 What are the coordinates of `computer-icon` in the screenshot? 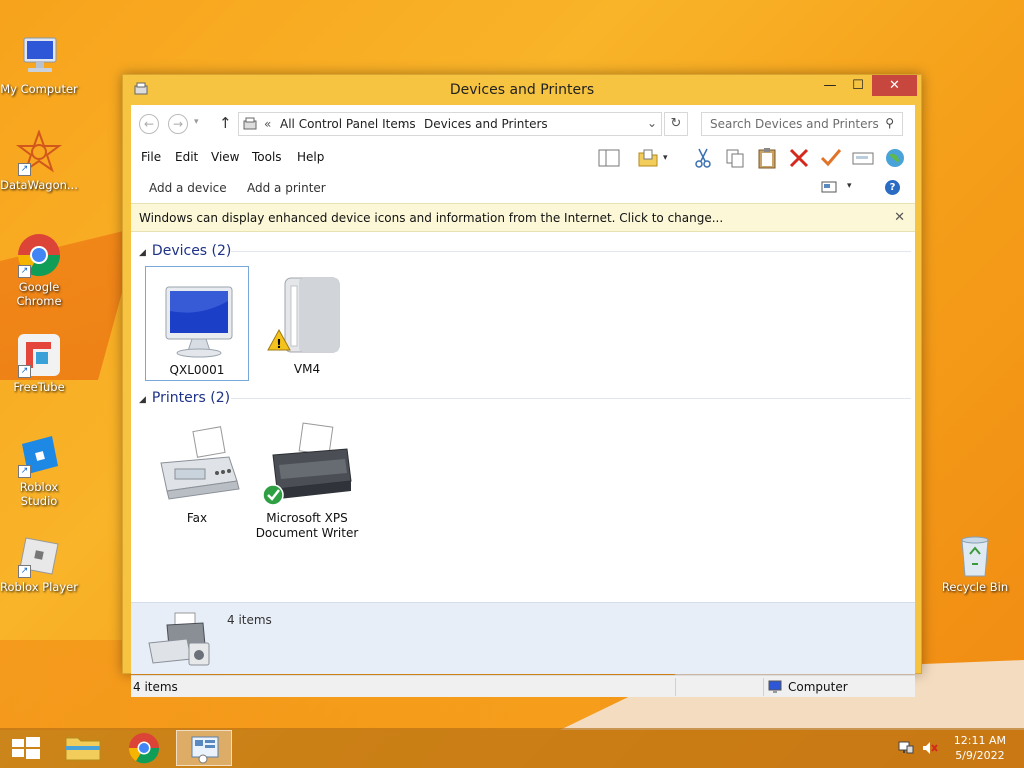 It's located at (39, 57).